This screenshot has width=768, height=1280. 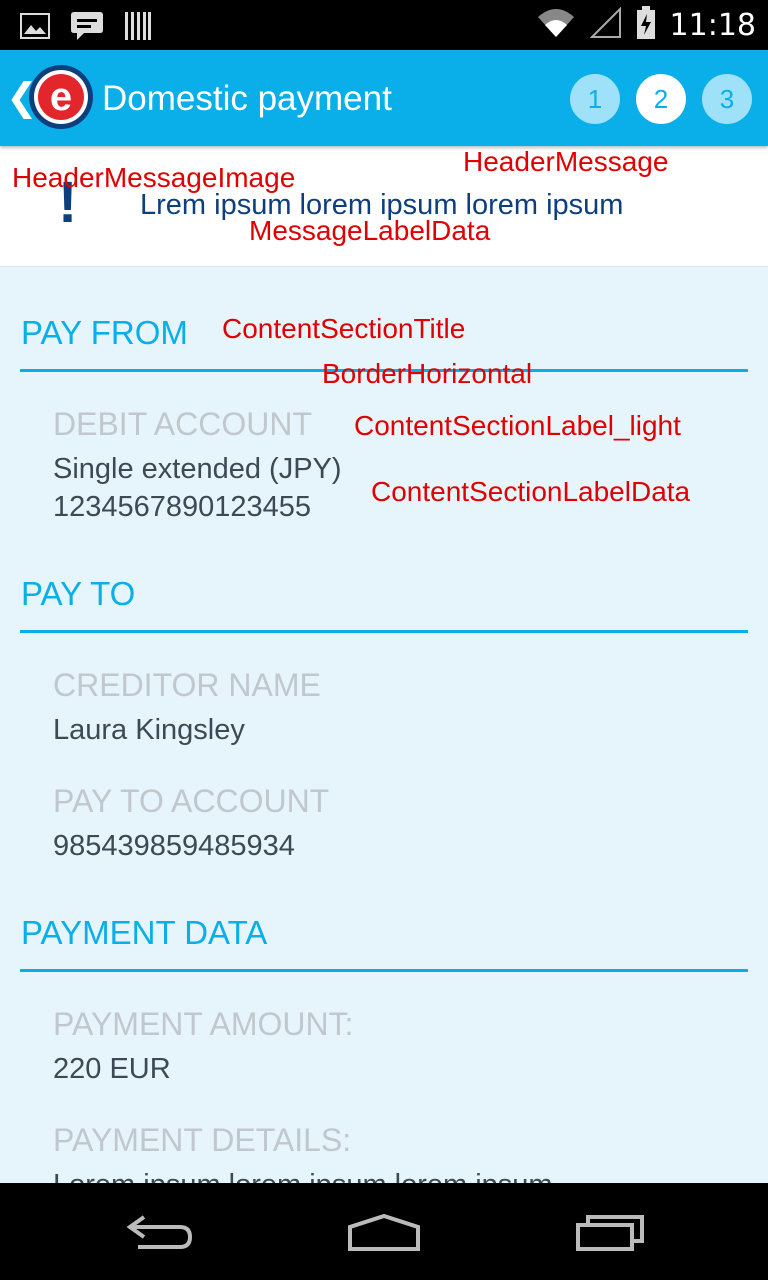 What do you see at coordinates (595, 99) in the screenshot?
I see `step-indicator-1: 1` at bounding box center [595, 99].